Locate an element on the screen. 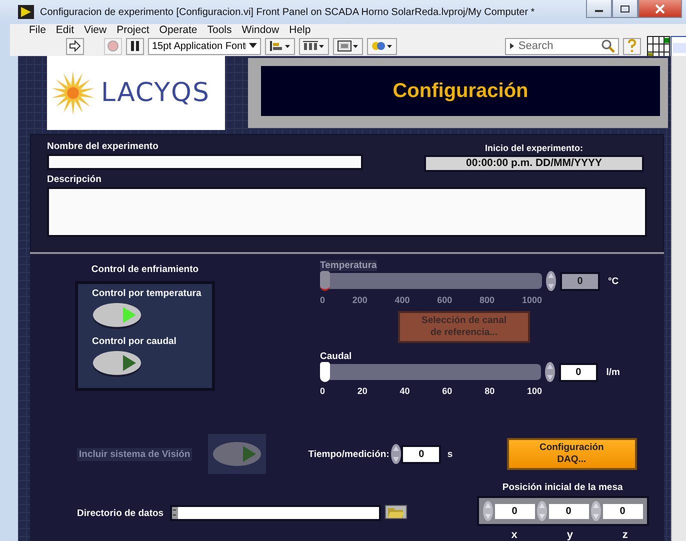  folder-icon is located at coordinates (396, 512).